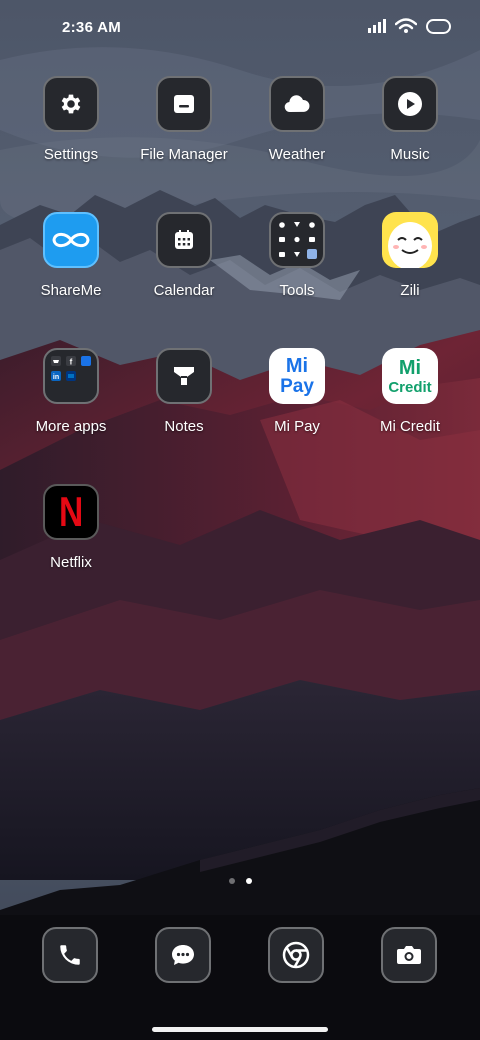  I want to click on app-mi-credit: Mi Credit Mi Credit, so click(410, 391).